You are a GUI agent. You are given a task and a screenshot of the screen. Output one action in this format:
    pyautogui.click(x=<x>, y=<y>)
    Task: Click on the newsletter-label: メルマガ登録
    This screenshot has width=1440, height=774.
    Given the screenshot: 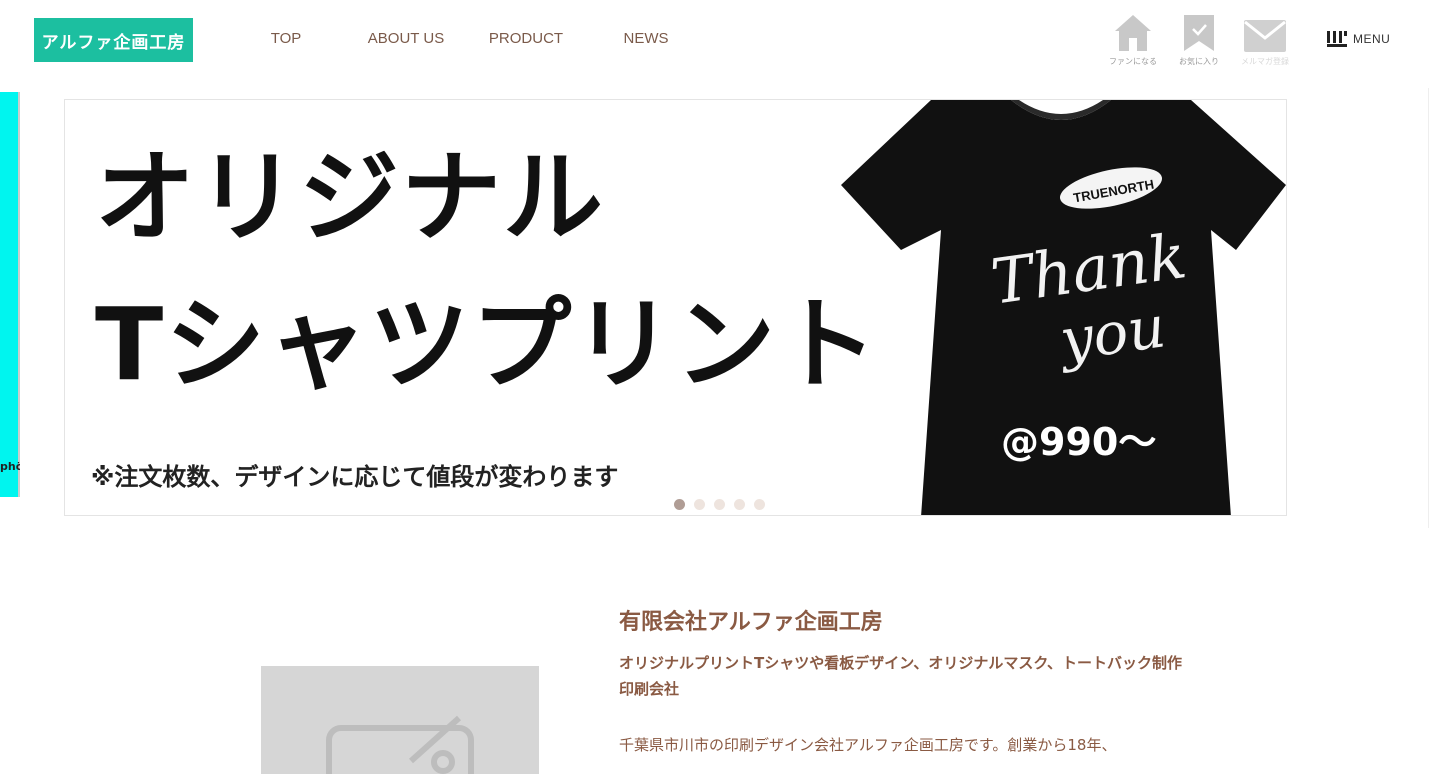 What is the action you would take?
    pyautogui.click(x=1265, y=61)
    